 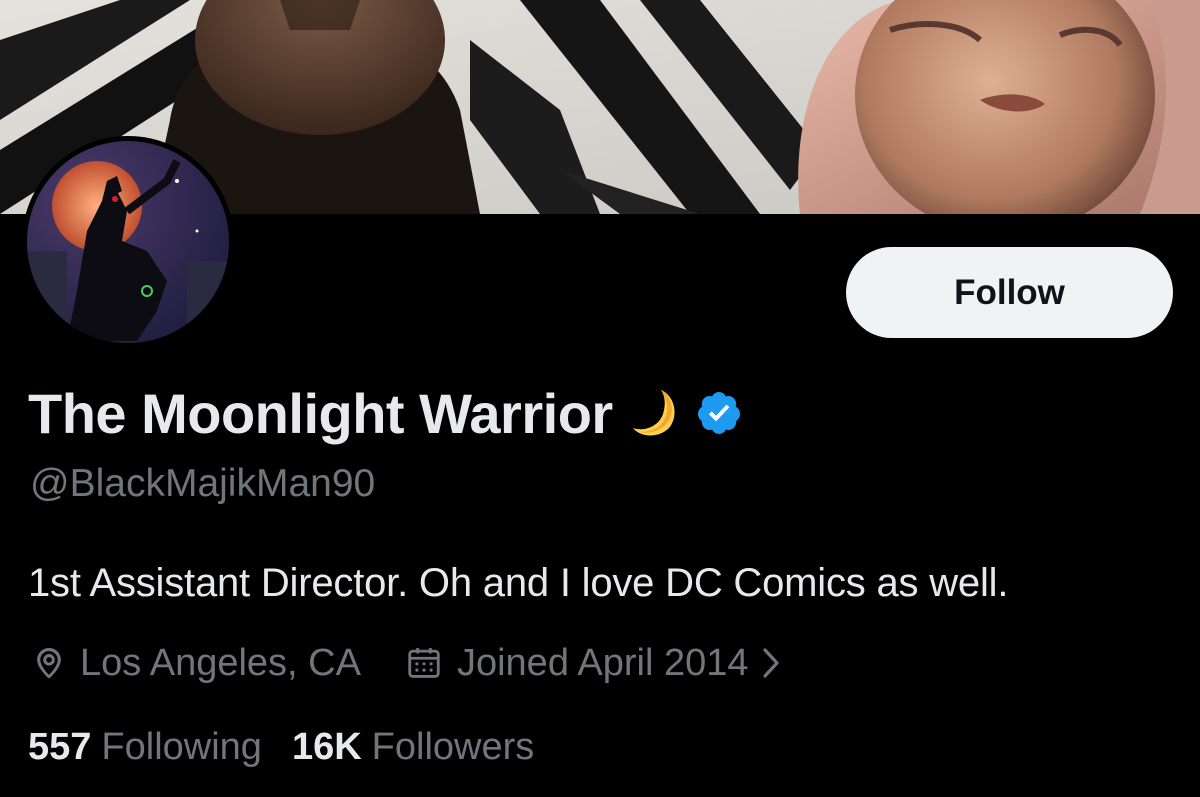 What do you see at coordinates (453, 746) in the screenshot?
I see `followers-label: Followers` at bounding box center [453, 746].